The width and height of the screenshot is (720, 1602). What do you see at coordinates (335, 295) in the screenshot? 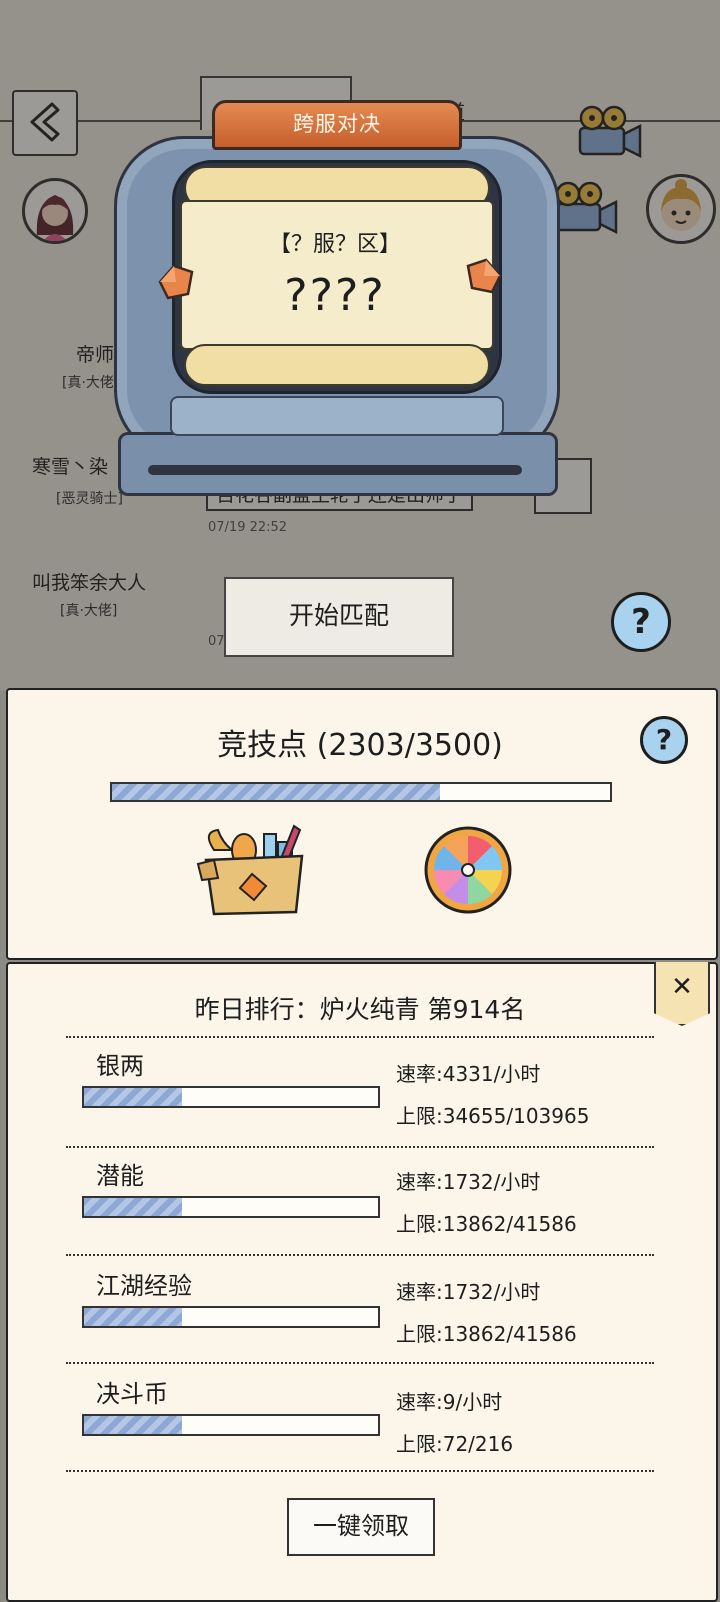
I see `opponent-name: ????` at bounding box center [335, 295].